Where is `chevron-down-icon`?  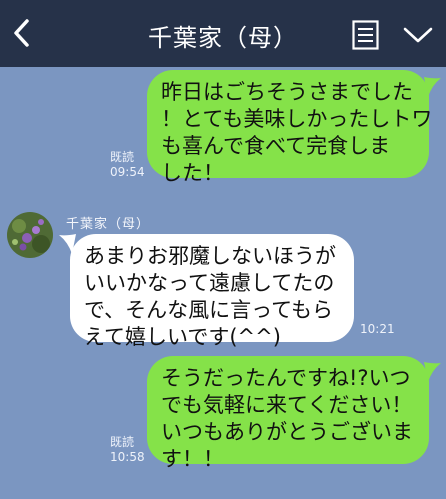
chevron-down-icon is located at coordinates (418, 35).